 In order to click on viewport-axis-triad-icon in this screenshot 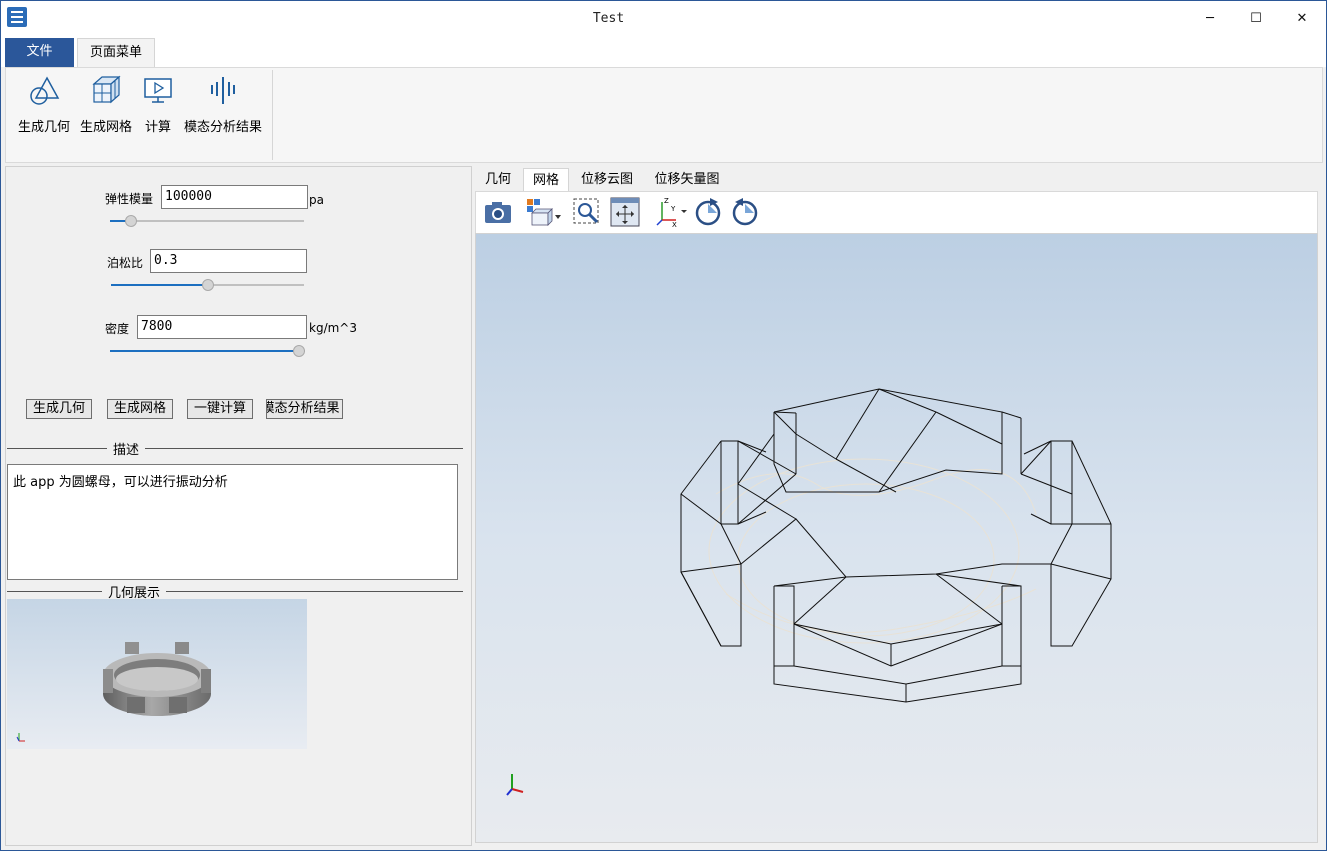, I will do `click(515, 785)`.